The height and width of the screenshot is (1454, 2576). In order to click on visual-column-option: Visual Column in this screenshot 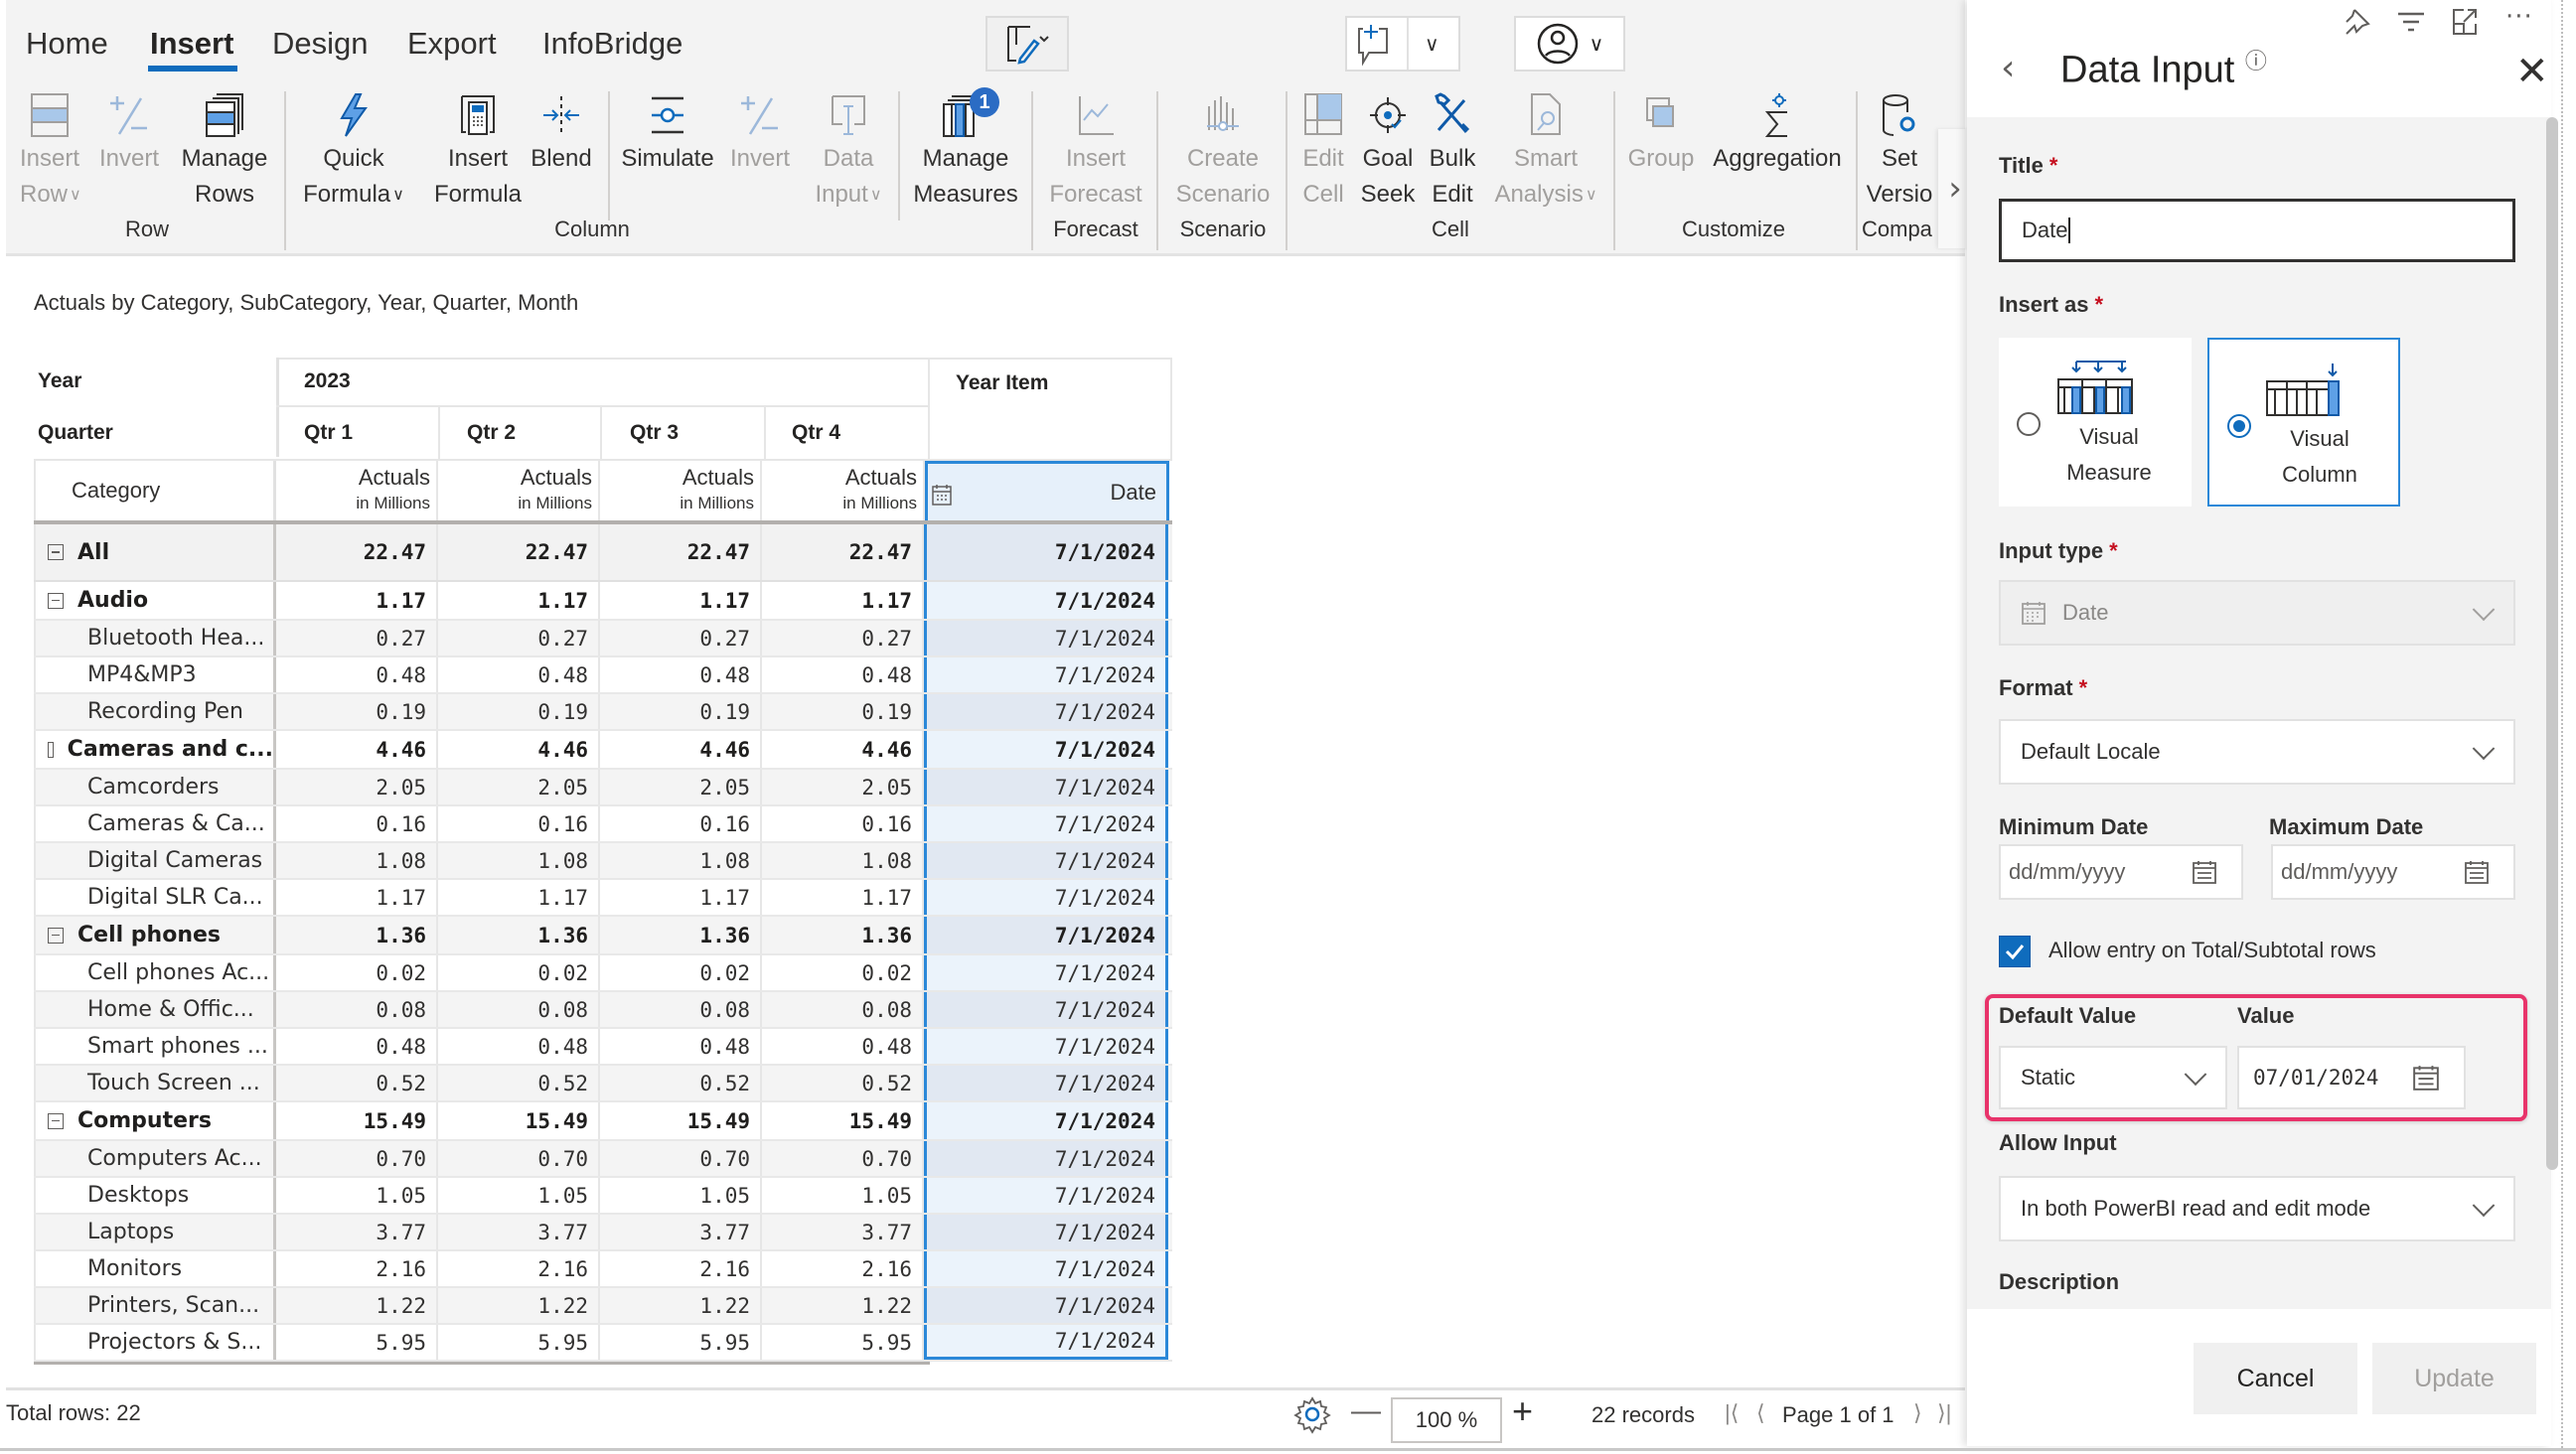, I will do `click(2303, 422)`.